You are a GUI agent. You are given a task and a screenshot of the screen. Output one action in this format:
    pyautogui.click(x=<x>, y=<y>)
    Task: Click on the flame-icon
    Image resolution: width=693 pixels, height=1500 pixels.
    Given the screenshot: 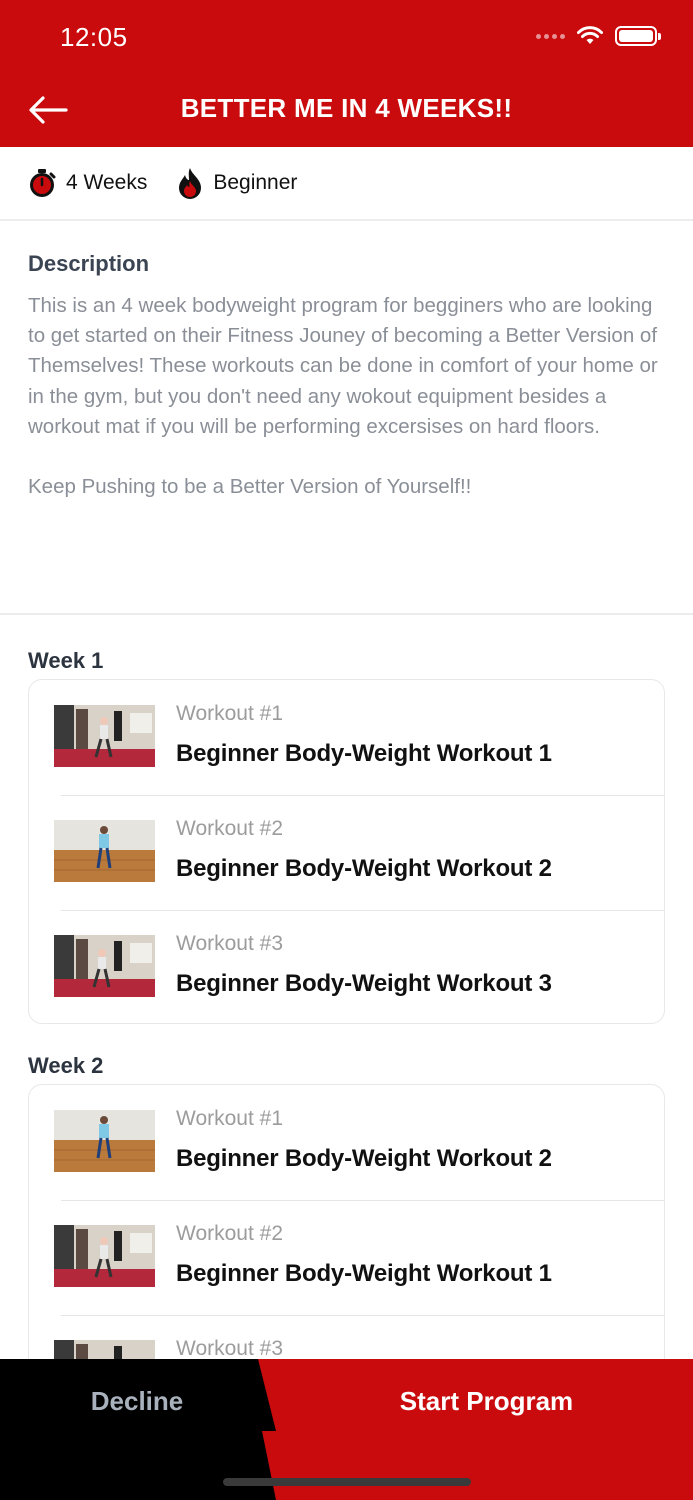 What is the action you would take?
    pyautogui.click(x=190, y=183)
    